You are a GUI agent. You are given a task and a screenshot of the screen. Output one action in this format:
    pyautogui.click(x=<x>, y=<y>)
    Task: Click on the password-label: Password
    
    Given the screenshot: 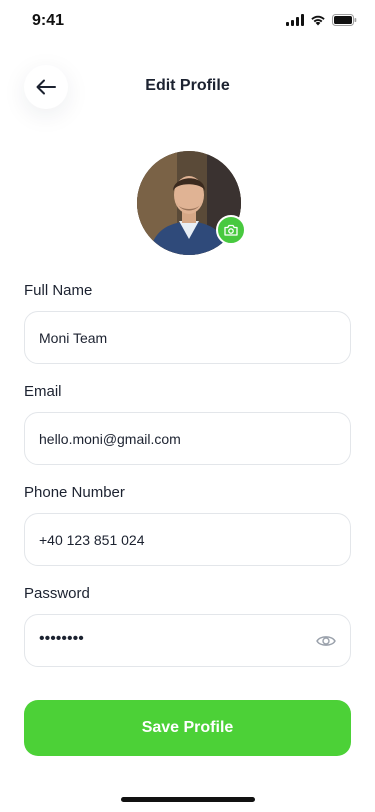 What is the action you would take?
    pyautogui.click(x=57, y=593)
    